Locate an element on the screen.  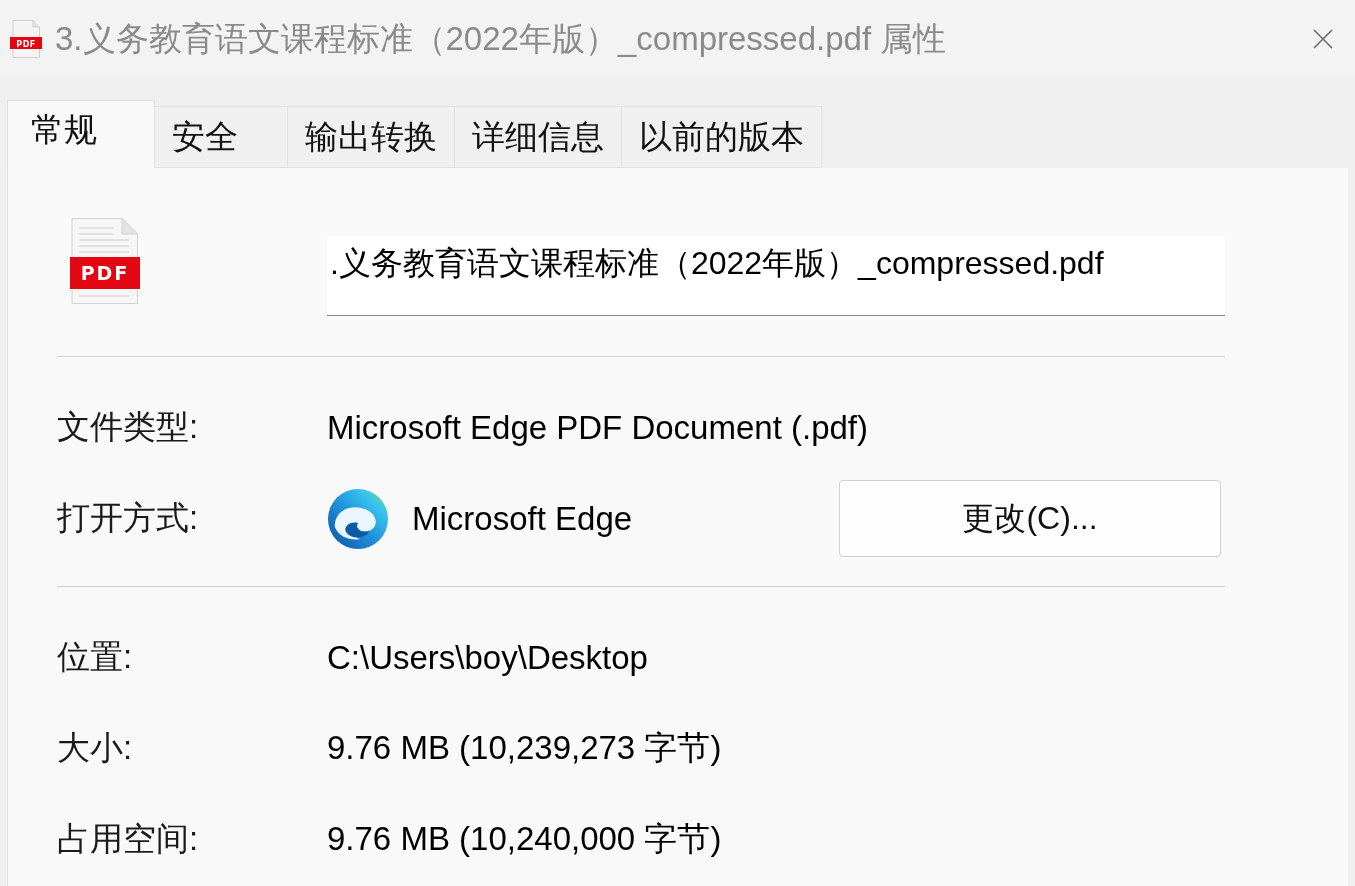
file-name-field: .义务教育语文课程标准（2022年版）_compressed.pdf is located at coordinates (776, 276).